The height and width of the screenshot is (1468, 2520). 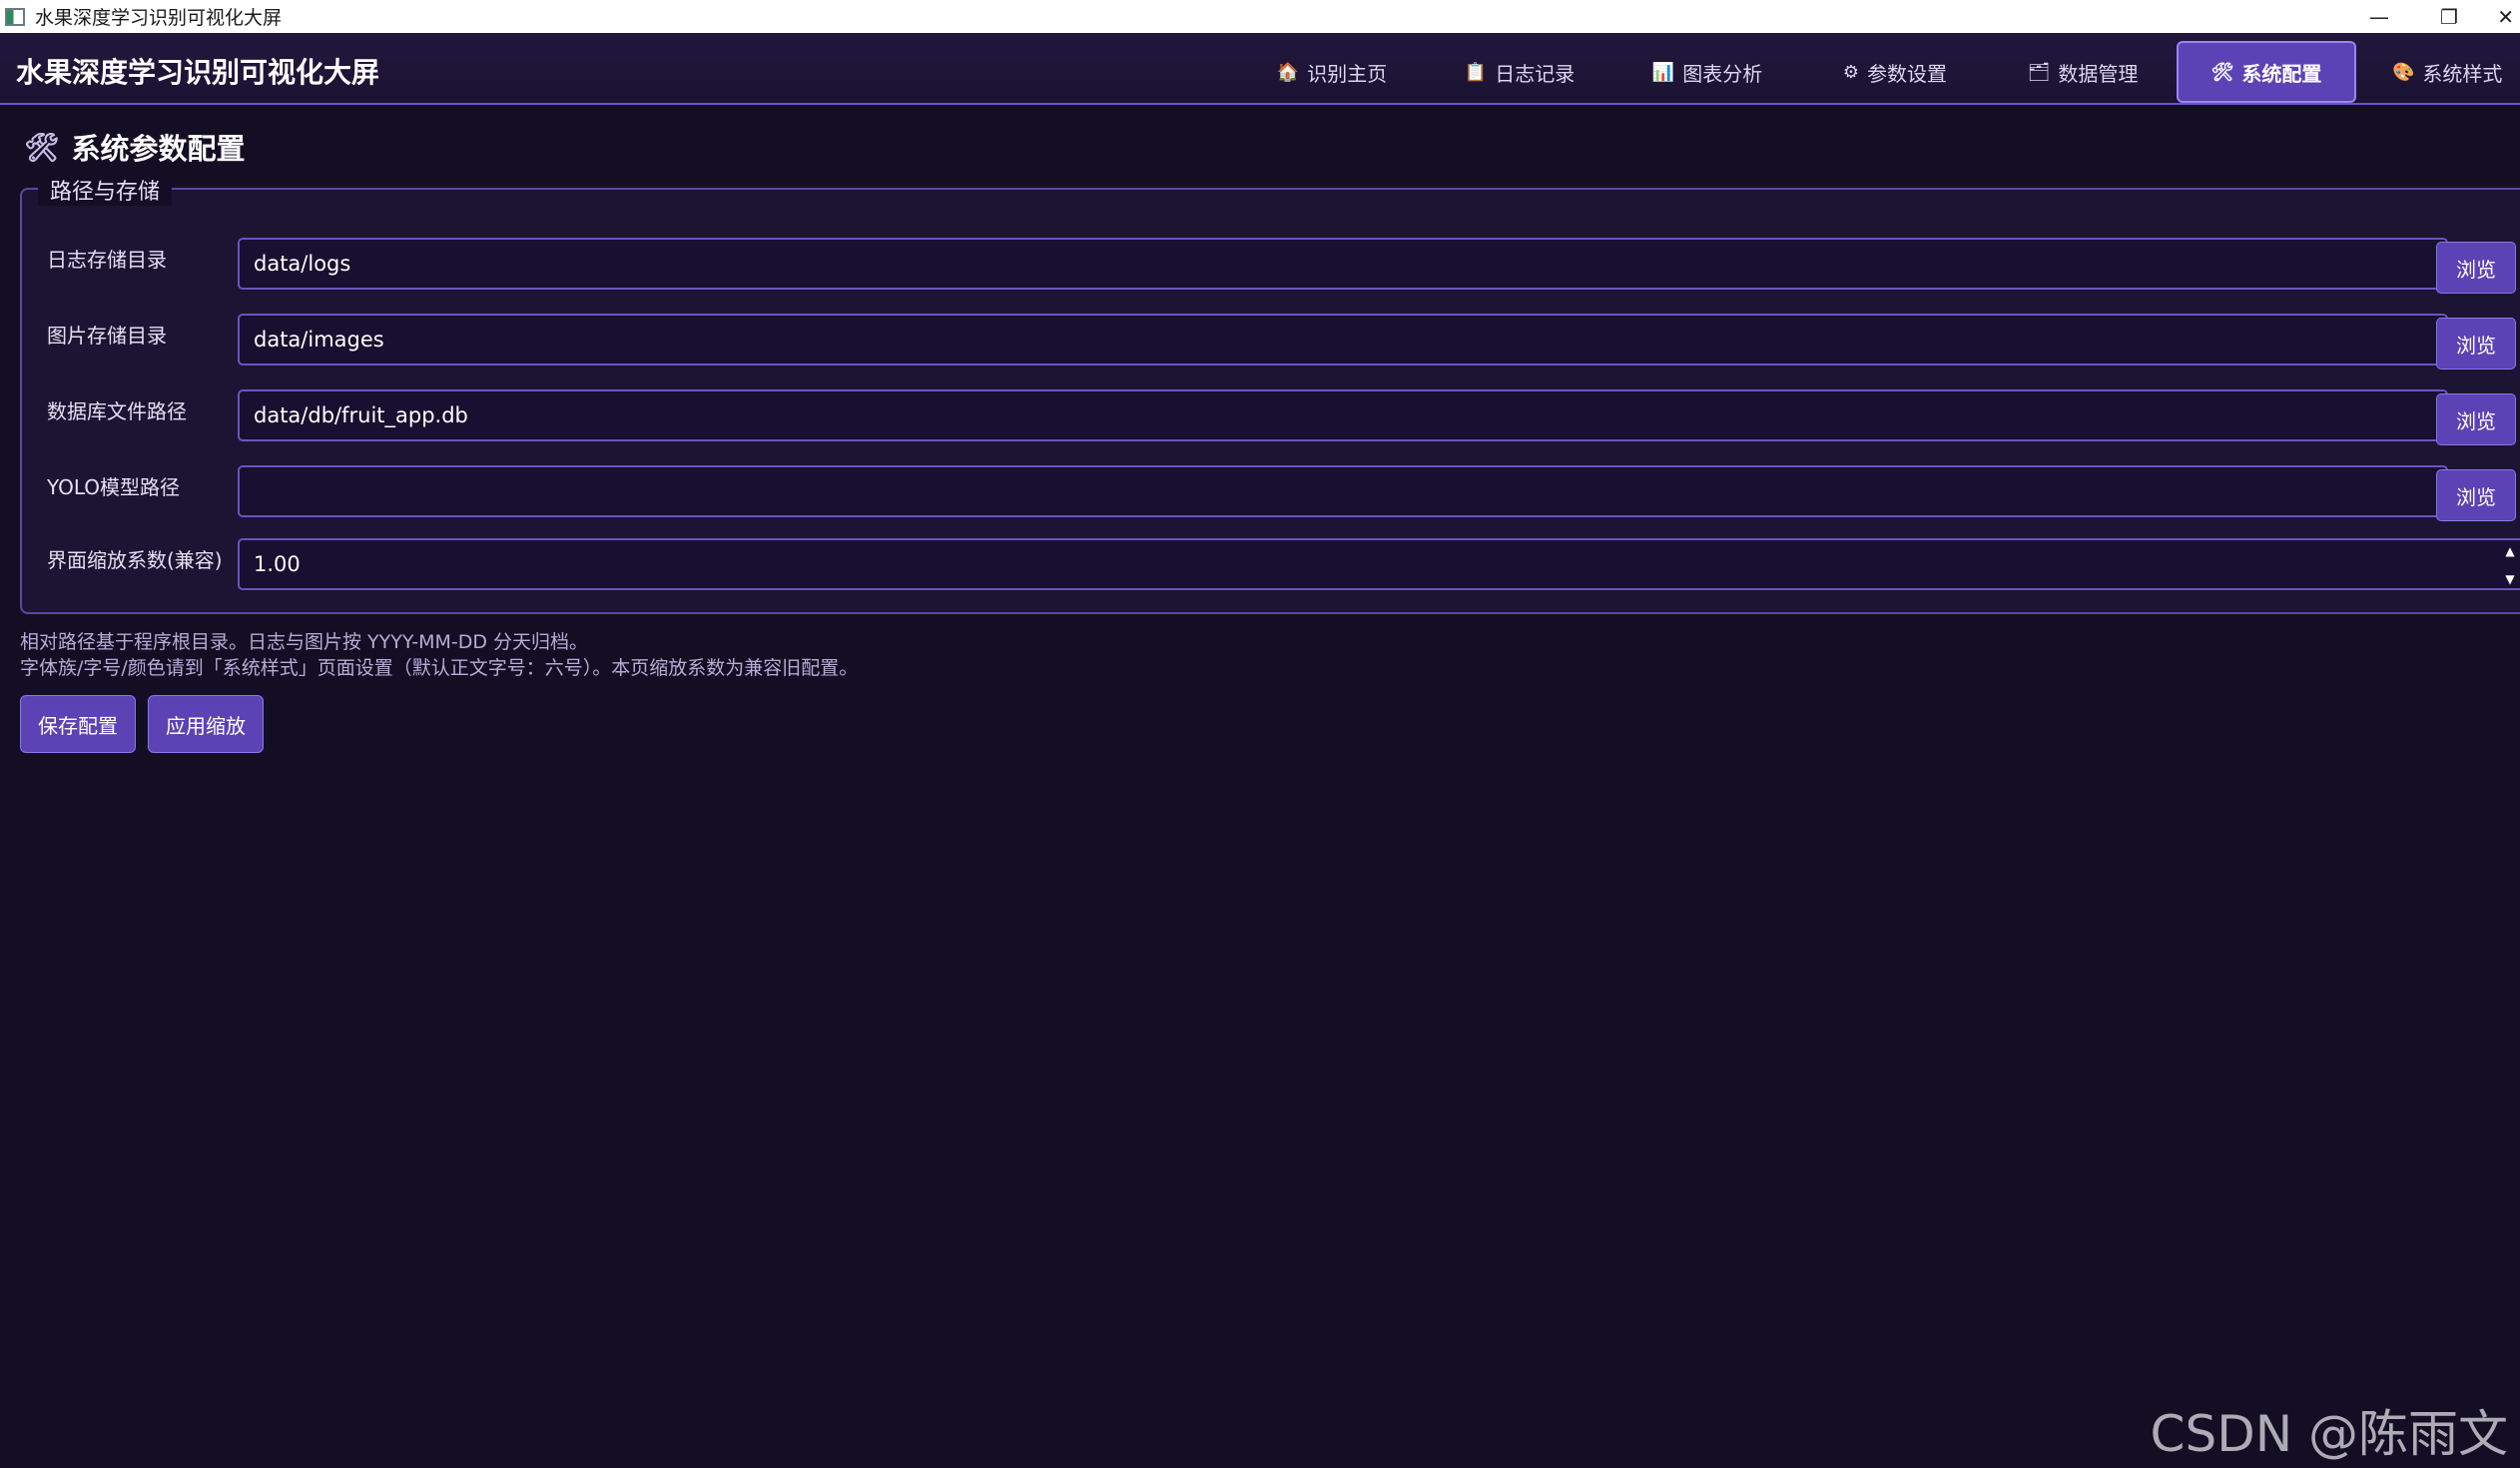 I want to click on apply-scale-button: 应用缩放, so click(x=206, y=724).